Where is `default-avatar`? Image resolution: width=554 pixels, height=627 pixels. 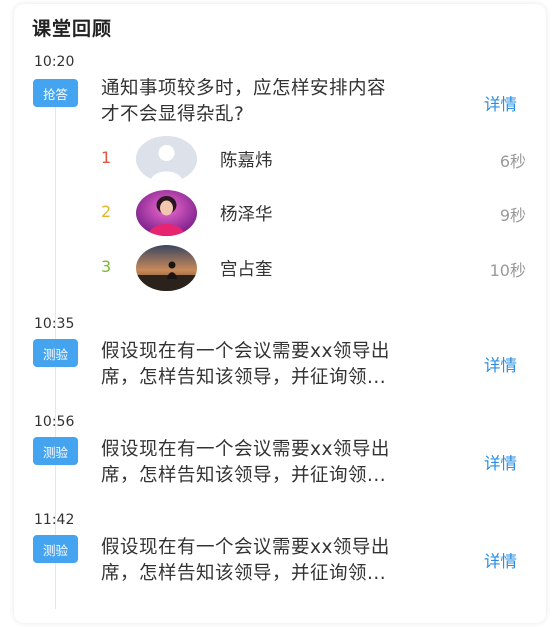 default-avatar is located at coordinates (166, 159).